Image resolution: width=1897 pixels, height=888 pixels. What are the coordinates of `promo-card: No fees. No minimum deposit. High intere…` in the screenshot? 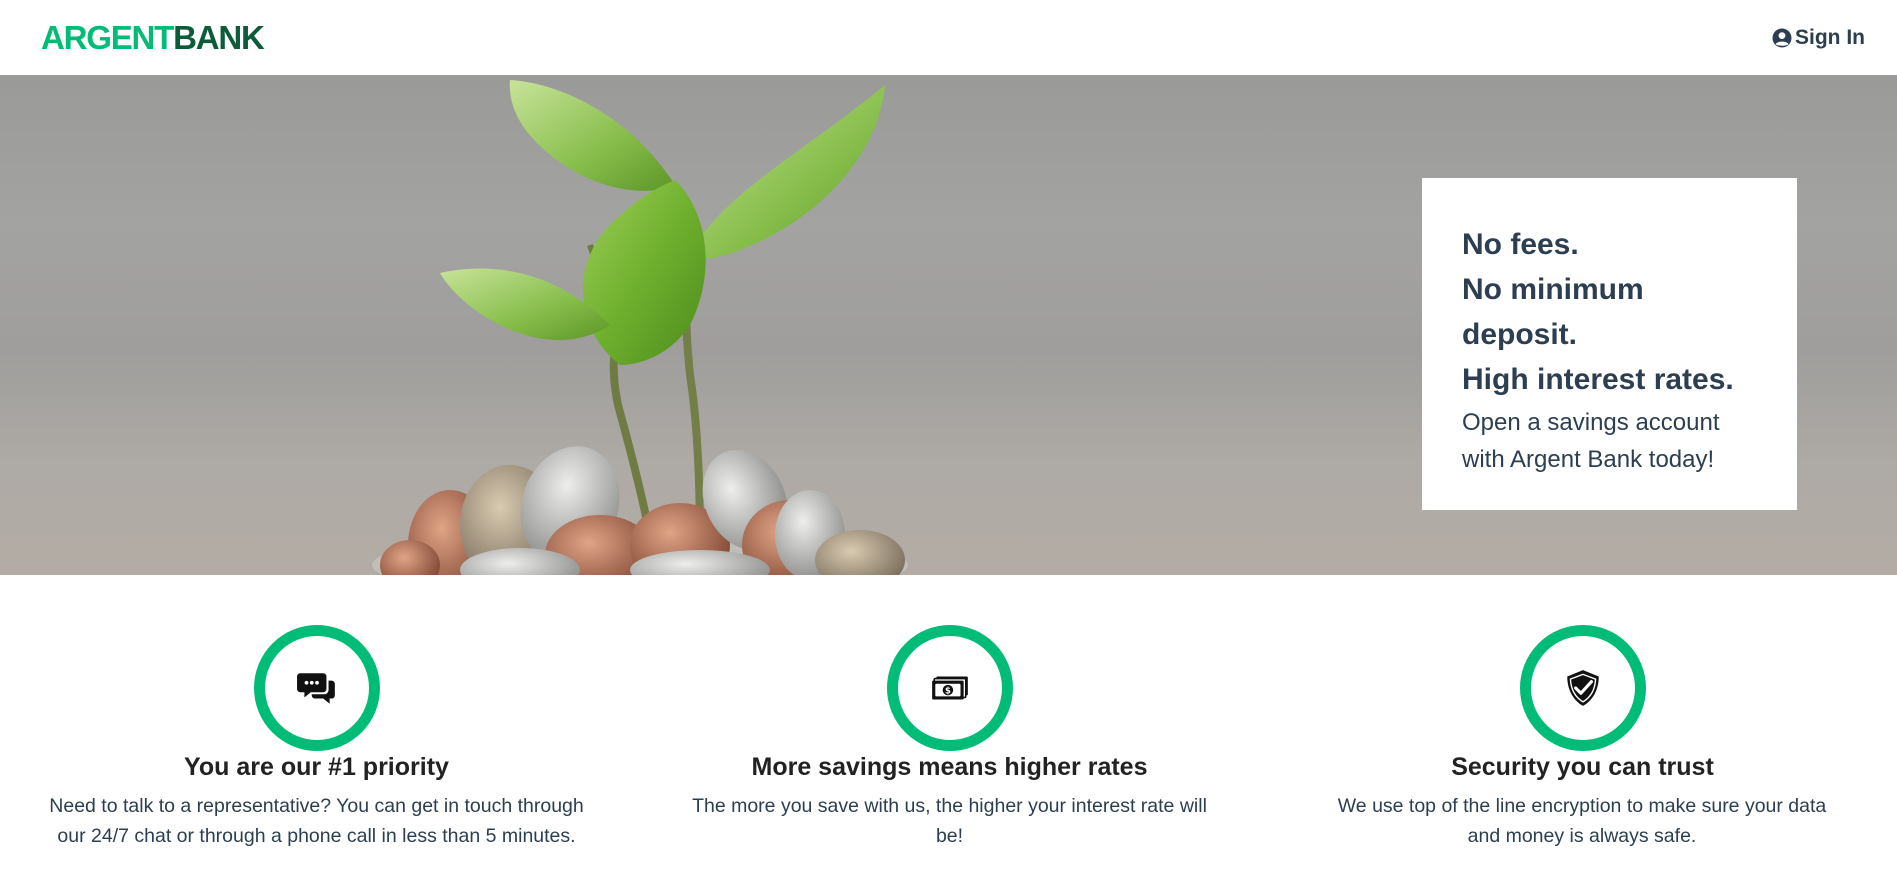 It's located at (1609, 344).